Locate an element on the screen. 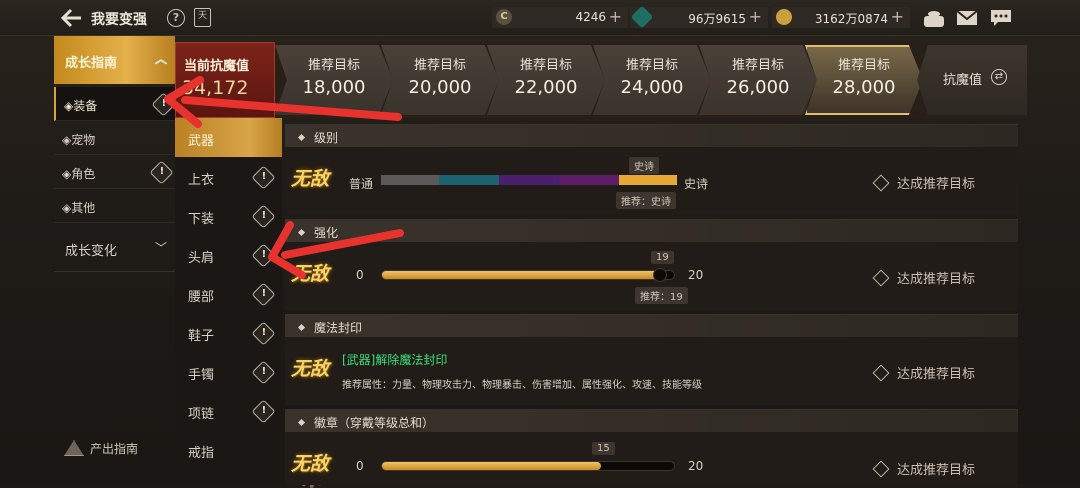  enhance-bar-knob is located at coordinates (660, 275).